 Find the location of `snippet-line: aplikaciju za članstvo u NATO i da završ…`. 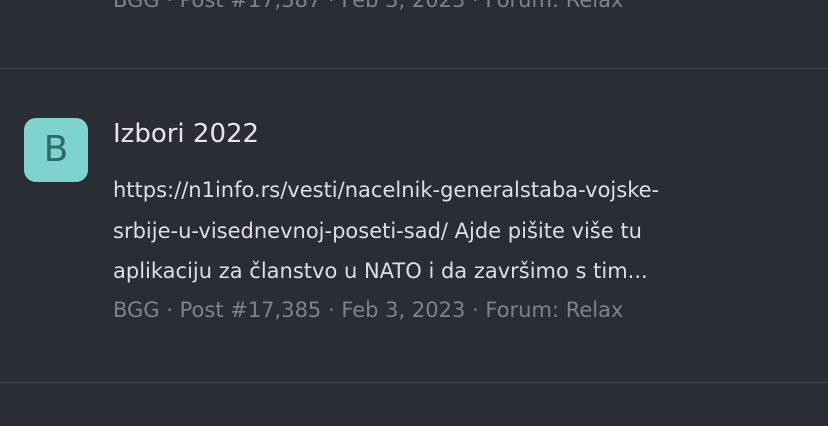

snippet-line: aplikaciju za članstvo u NATO i da završ… is located at coordinates (380, 271).